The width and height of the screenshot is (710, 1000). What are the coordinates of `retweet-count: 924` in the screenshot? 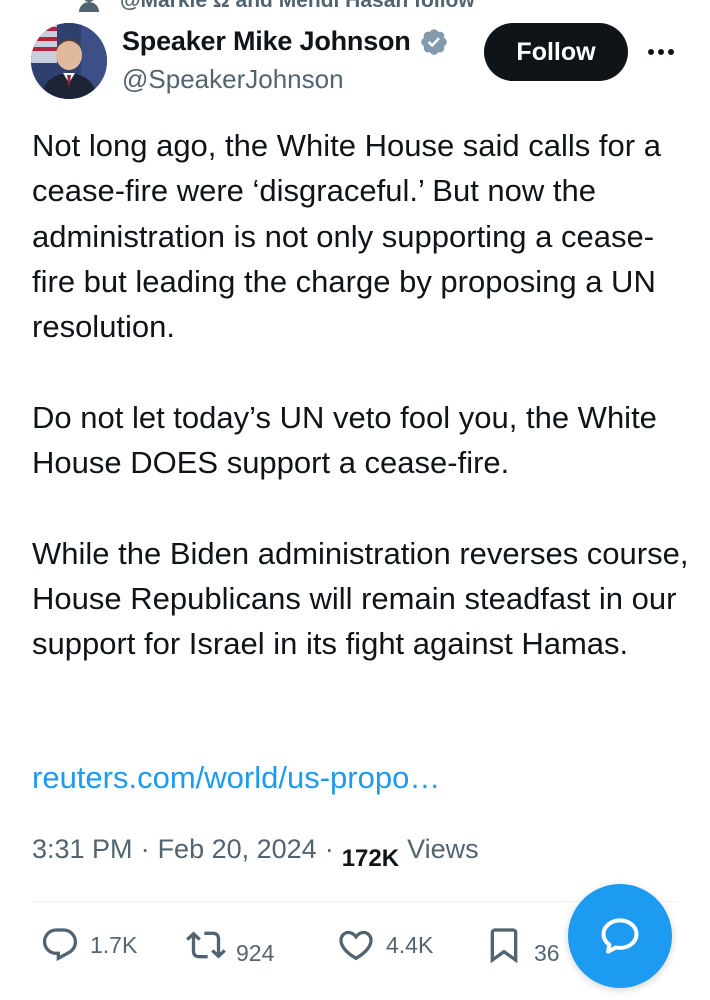 It's located at (255, 952).